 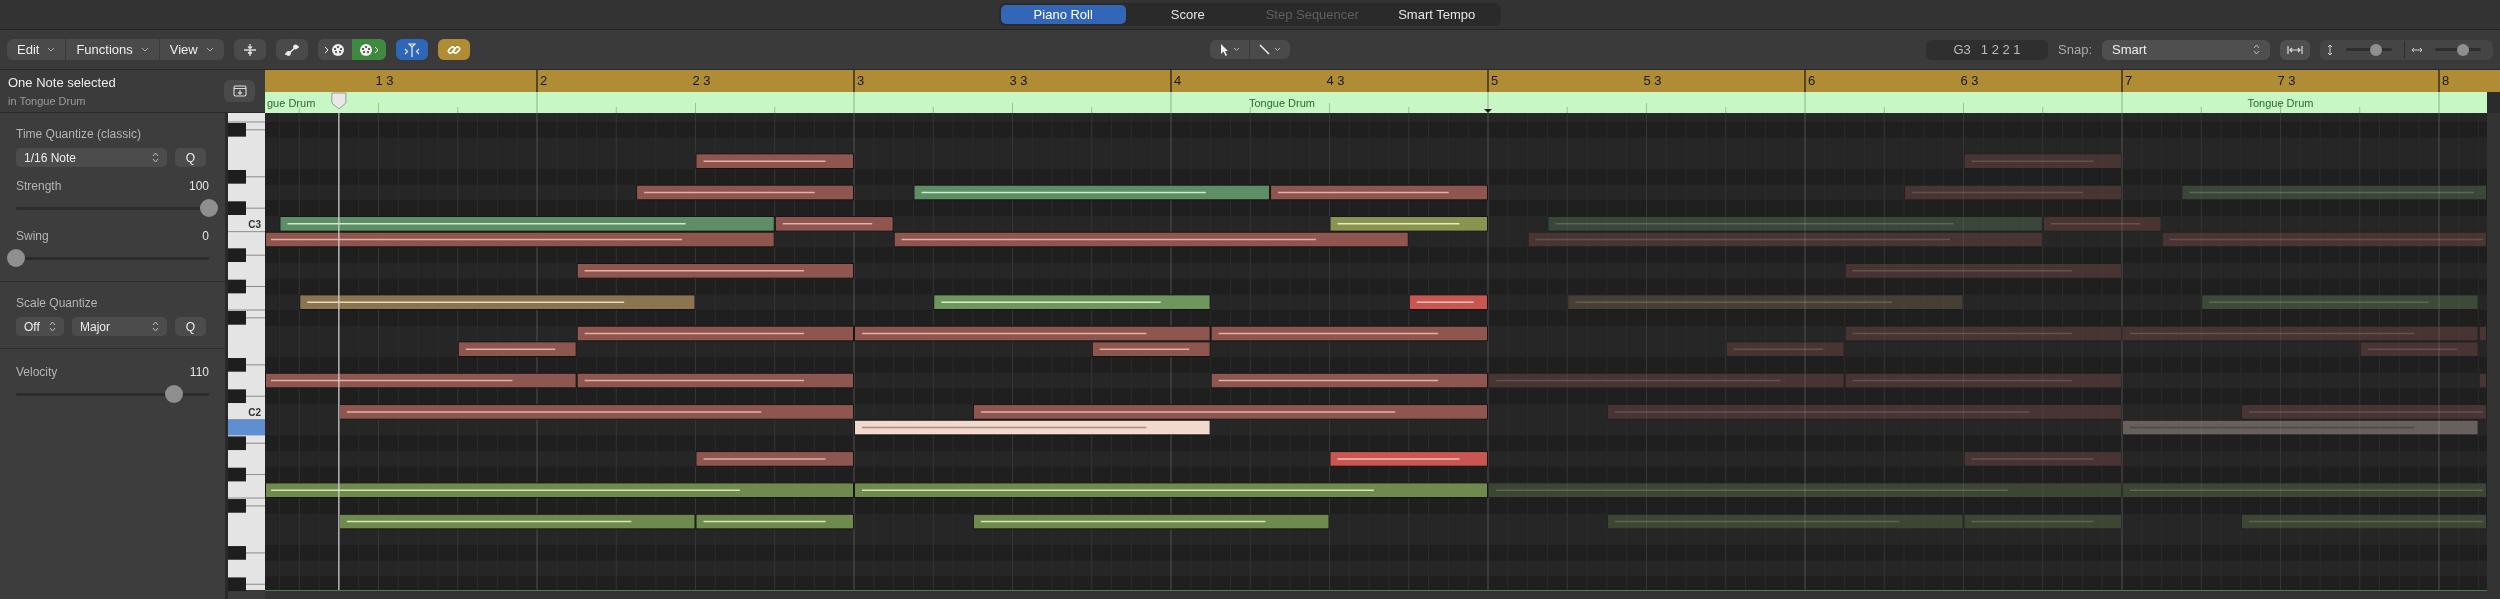 What do you see at coordinates (701, 80) in the screenshot?
I see `bar-number: 2 3` at bounding box center [701, 80].